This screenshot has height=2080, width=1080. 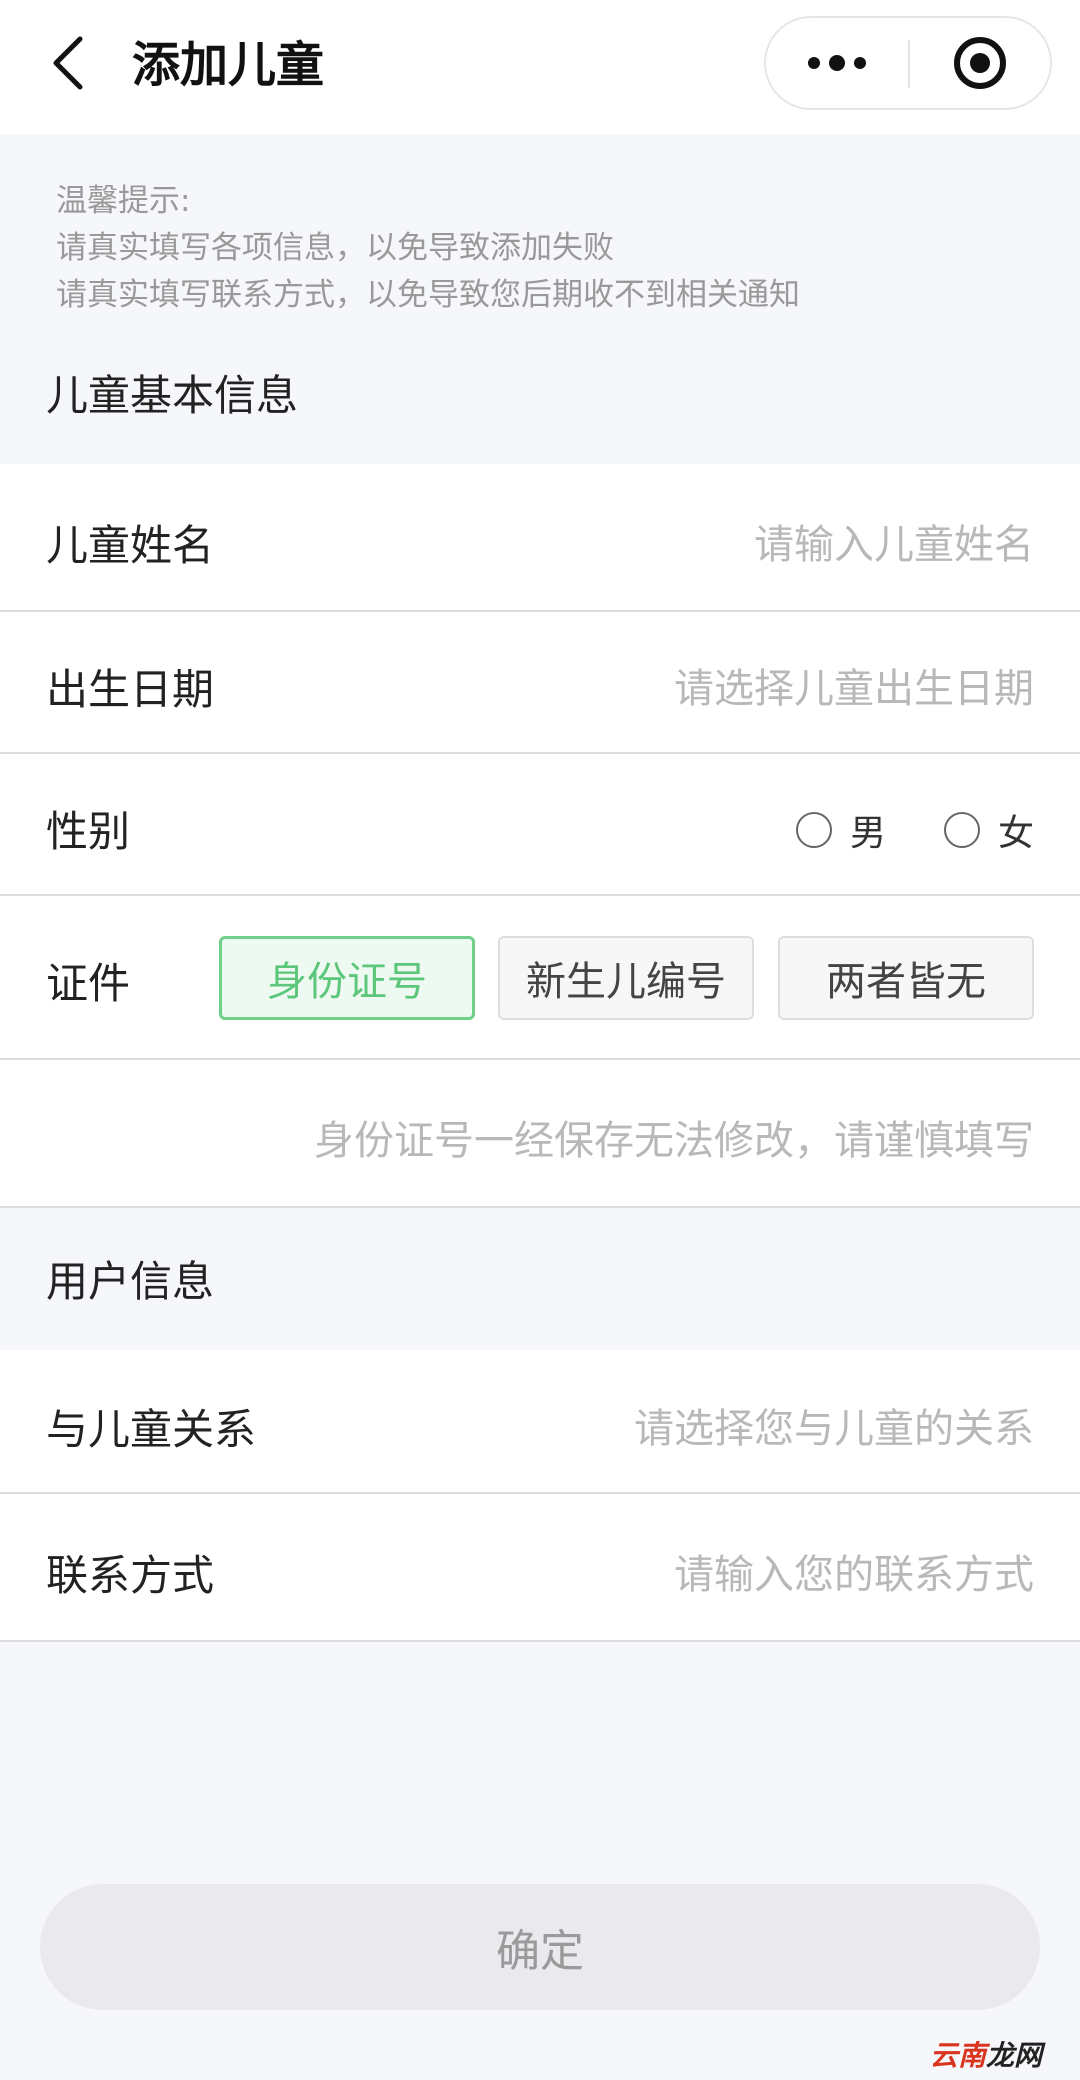 I want to click on back-button, so click(x=68, y=63).